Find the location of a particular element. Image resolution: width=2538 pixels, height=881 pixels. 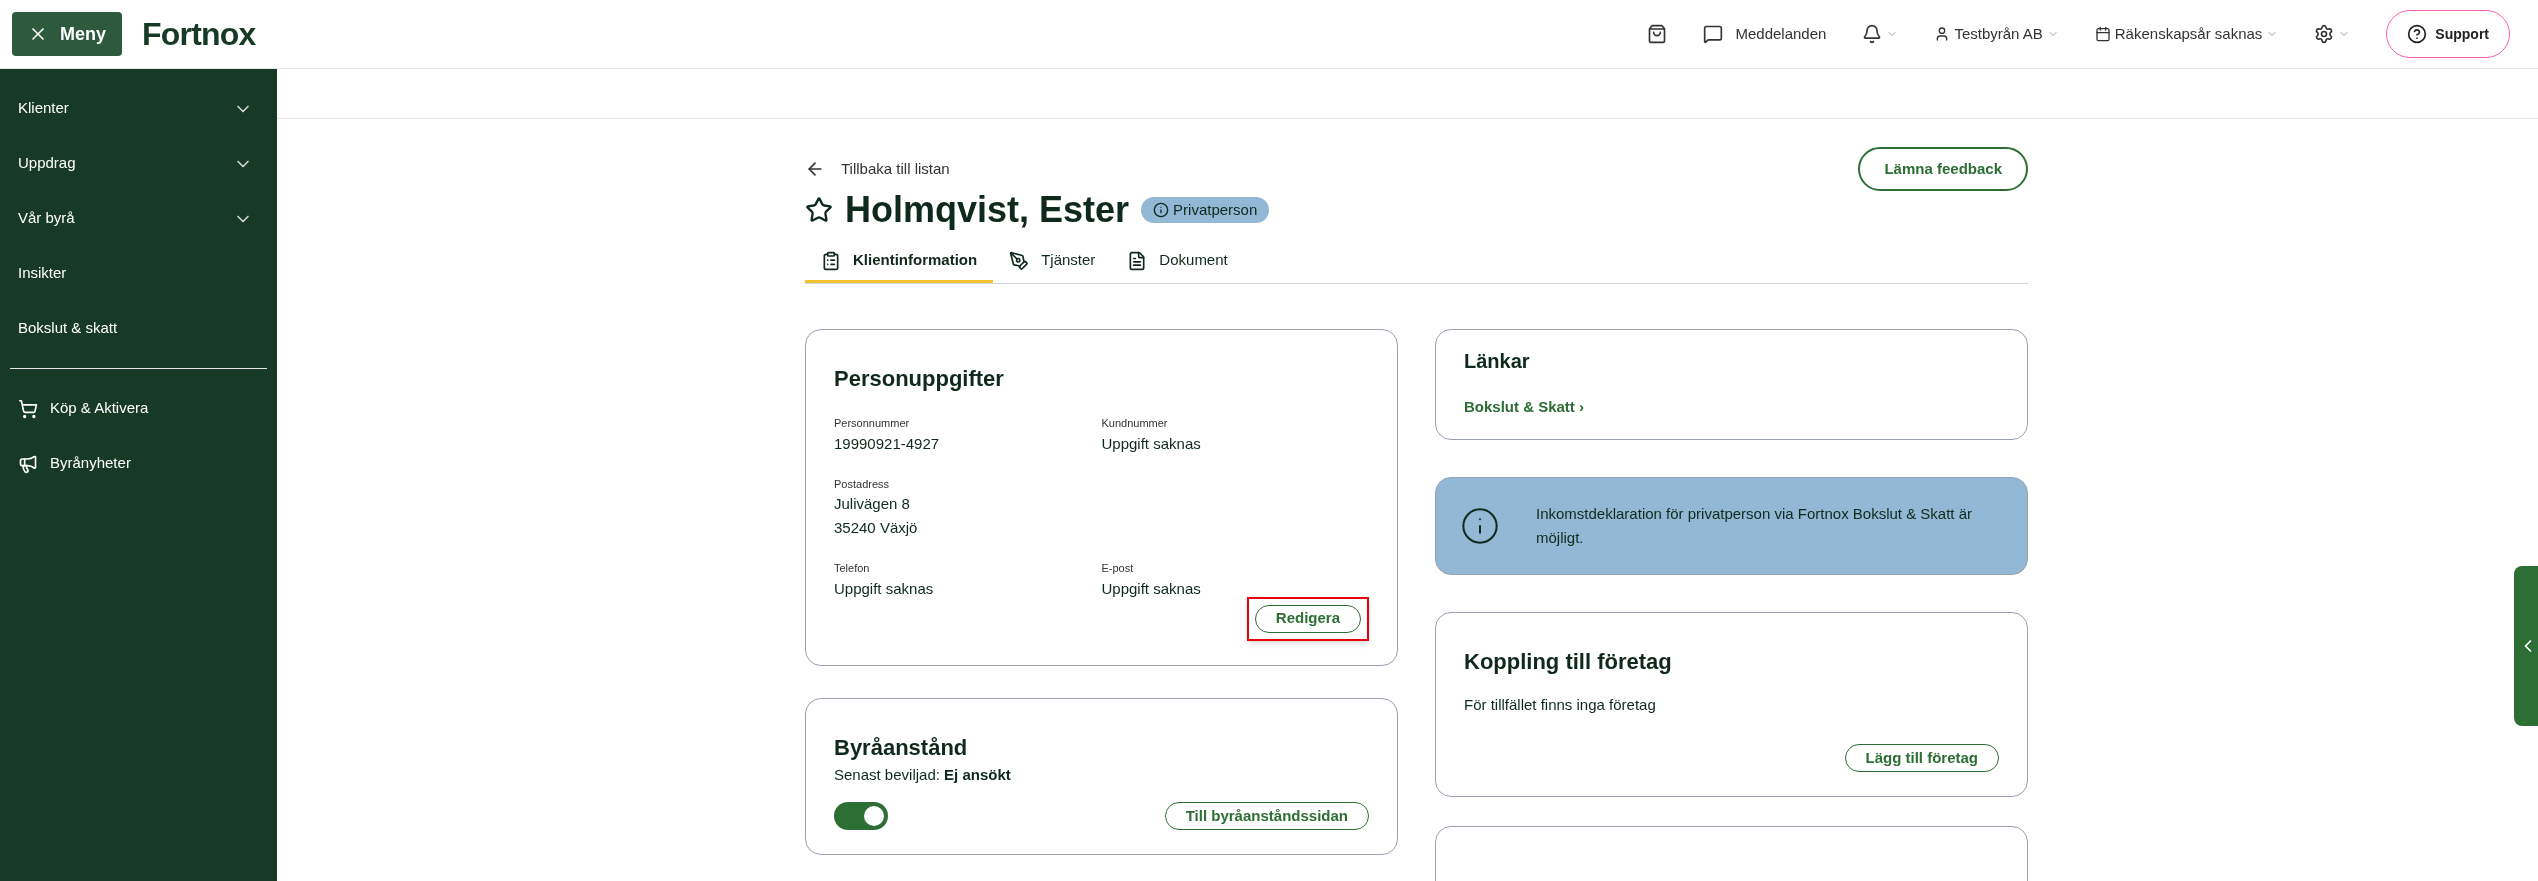

link: Bokslut & Skatt › is located at coordinates (1731, 407).